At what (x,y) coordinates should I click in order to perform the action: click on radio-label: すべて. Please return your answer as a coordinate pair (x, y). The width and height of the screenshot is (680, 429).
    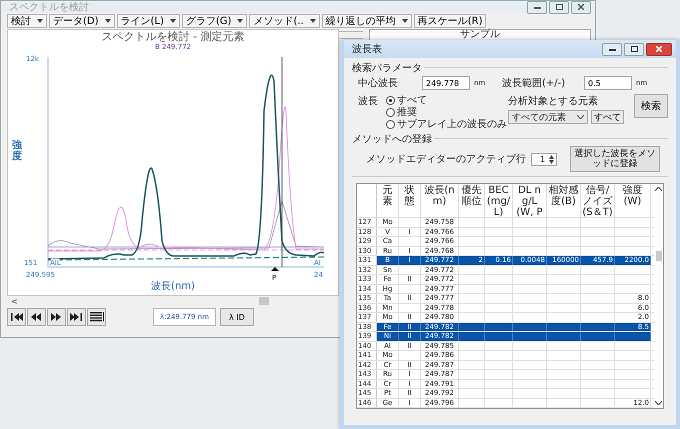
    Looking at the image, I should click on (412, 100).